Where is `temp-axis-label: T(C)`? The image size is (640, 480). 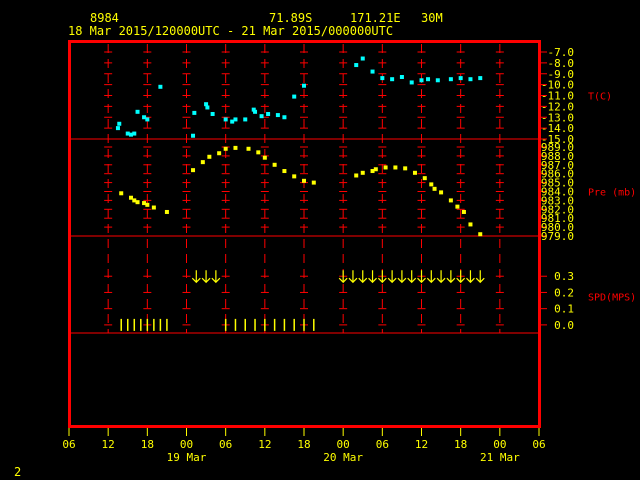 temp-axis-label: T(C) is located at coordinates (600, 97).